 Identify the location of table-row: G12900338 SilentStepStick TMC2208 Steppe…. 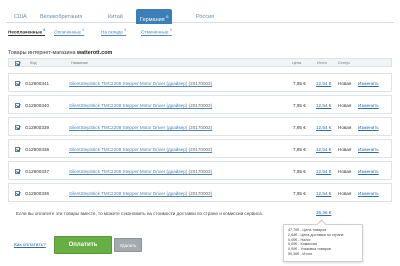
(200, 148).